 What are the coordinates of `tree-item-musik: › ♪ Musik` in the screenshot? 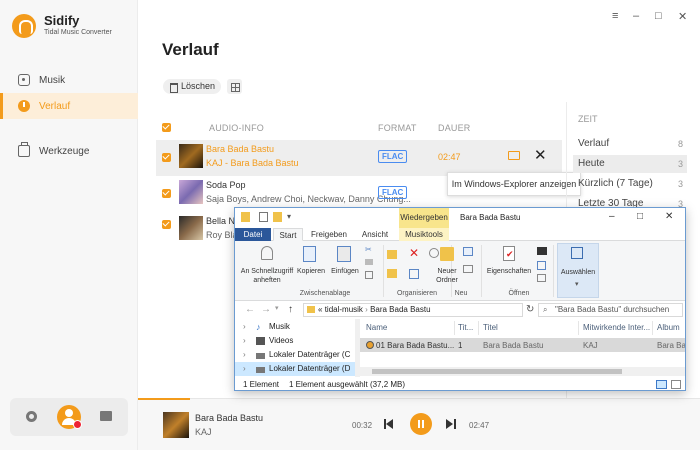 It's located at (295, 327).